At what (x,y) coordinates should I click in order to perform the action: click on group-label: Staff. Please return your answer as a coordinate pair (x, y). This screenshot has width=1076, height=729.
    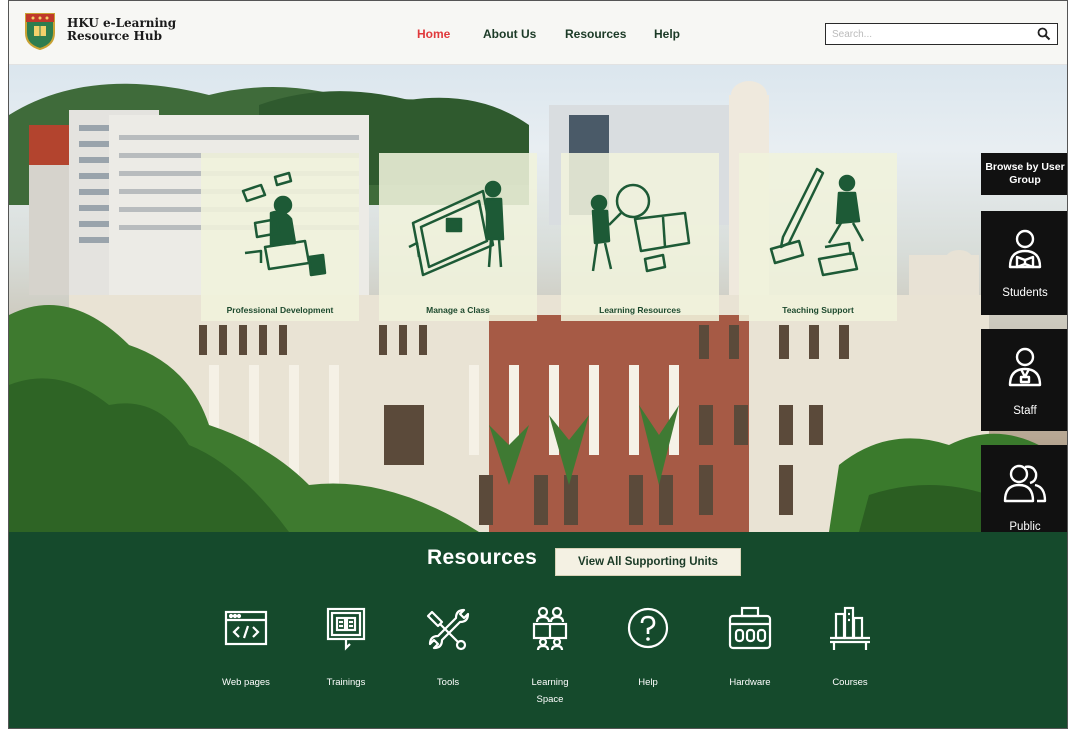
    Looking at the image, I should click on (1025, 411).